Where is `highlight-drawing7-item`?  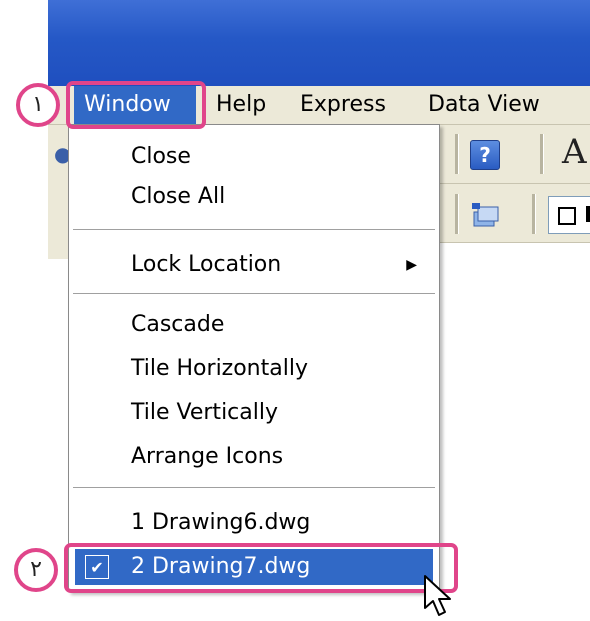 highlight-drawing7-item is located at coordinates (261, 568).